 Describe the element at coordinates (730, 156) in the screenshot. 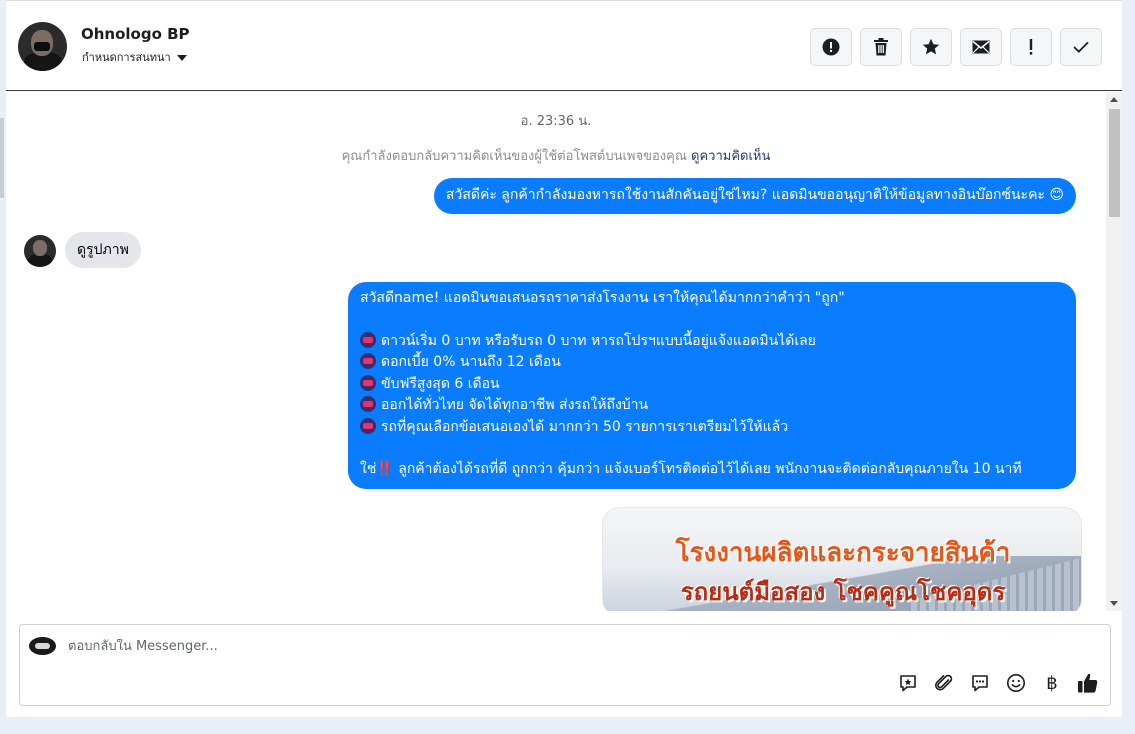

I see `view-comment-link: ดูความคิดเห็น` at that location.